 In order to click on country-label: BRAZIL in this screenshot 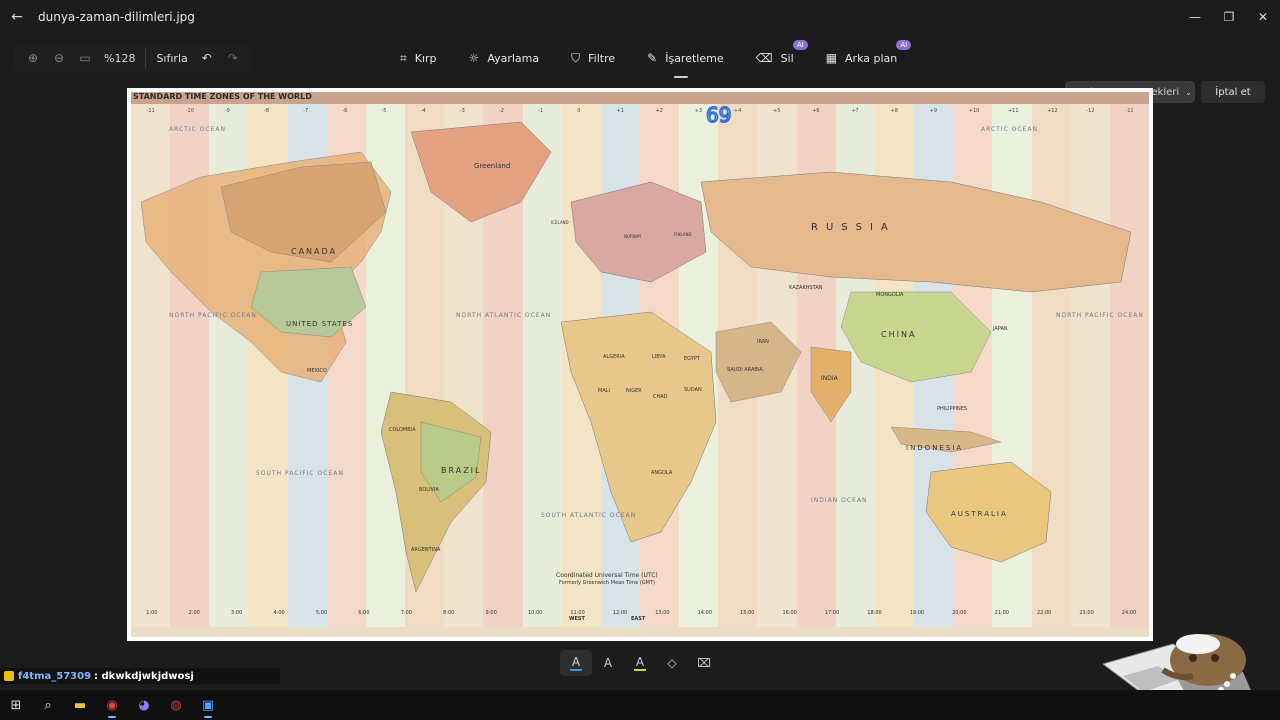, I will do `click(461, 470)`.